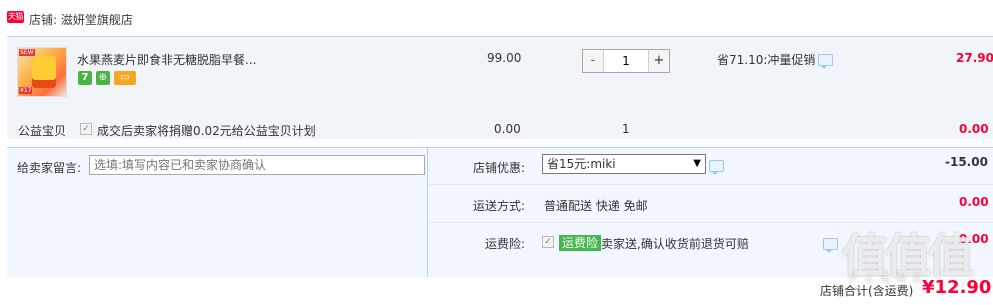 Image resolution: width=993 pixels, height=305 pixels. I want to click on insurance-info-icon, so click(830, 245).